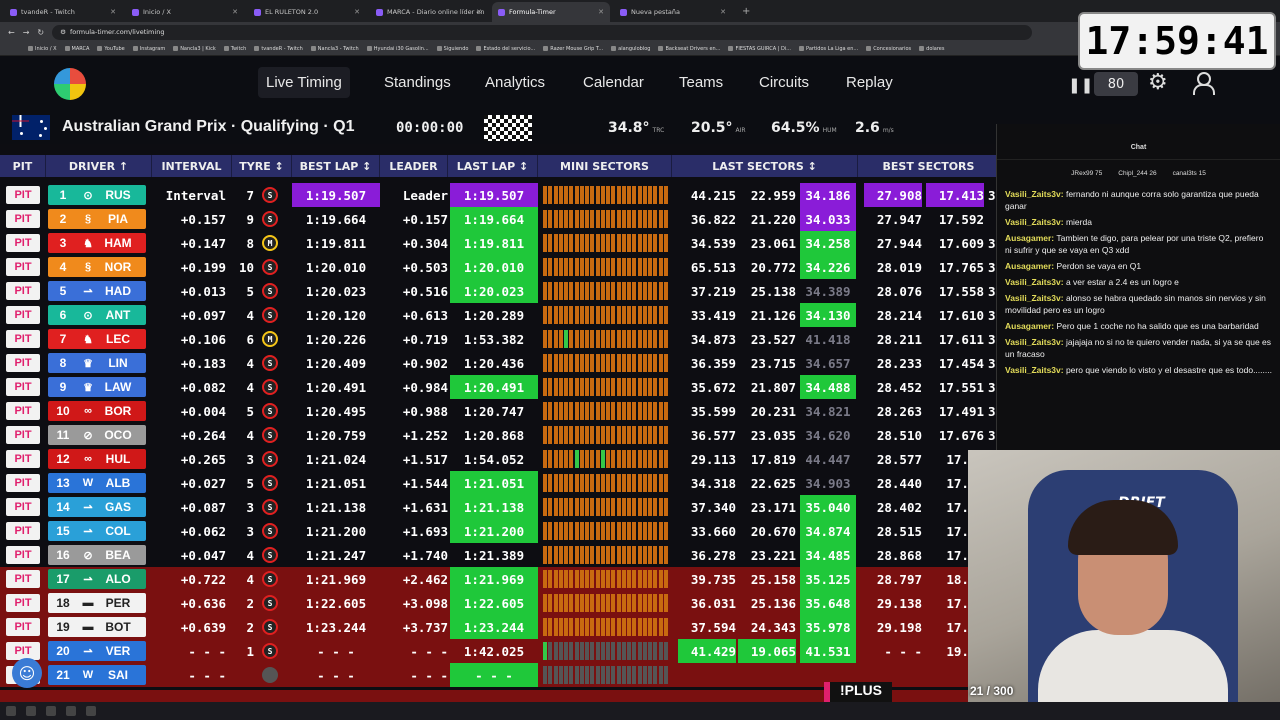 The image size is (1280, 720). Describe the element at coordinates (673, 12) in the screenshot. I see `browser-tab: Nueva pestaña ✕` at that location.